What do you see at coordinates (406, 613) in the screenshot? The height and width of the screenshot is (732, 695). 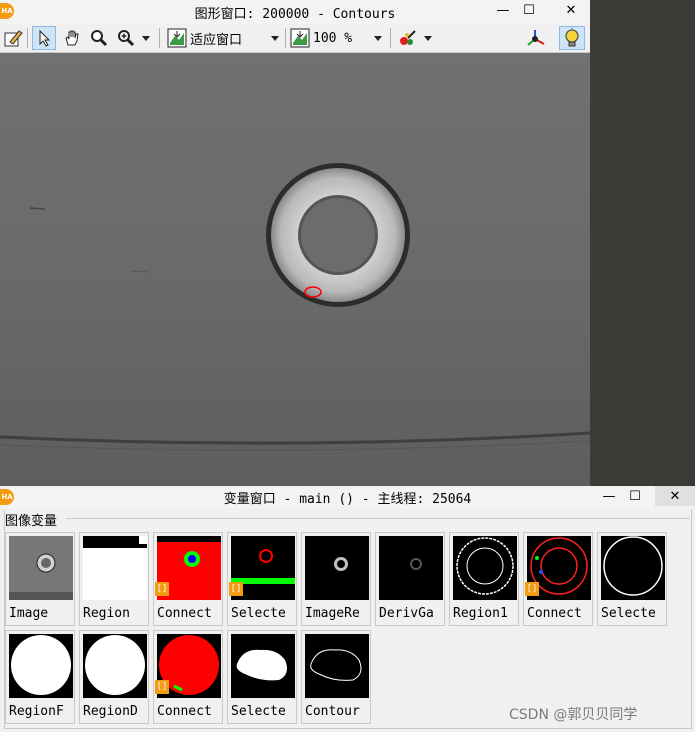 I see `variable-name: DerivGa` at bounding box center [406, 613].